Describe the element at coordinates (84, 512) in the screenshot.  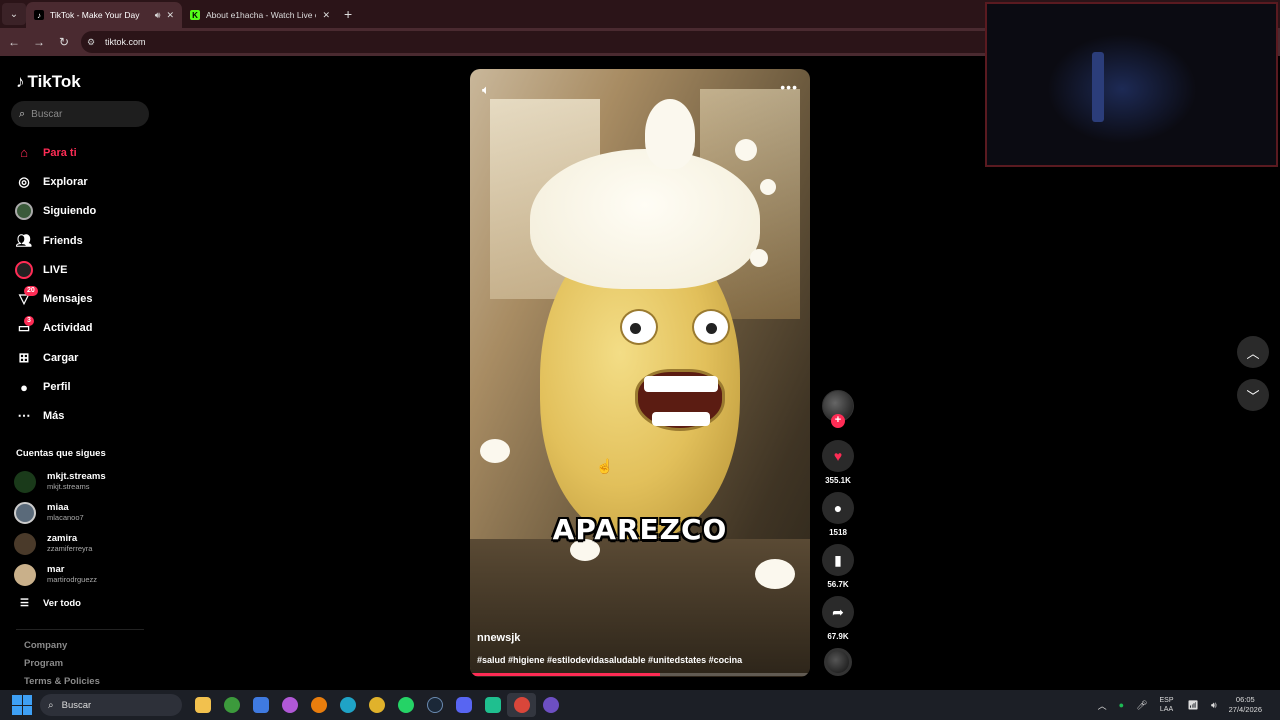
I see `following-account: miaa mlacanoo7` at that location.